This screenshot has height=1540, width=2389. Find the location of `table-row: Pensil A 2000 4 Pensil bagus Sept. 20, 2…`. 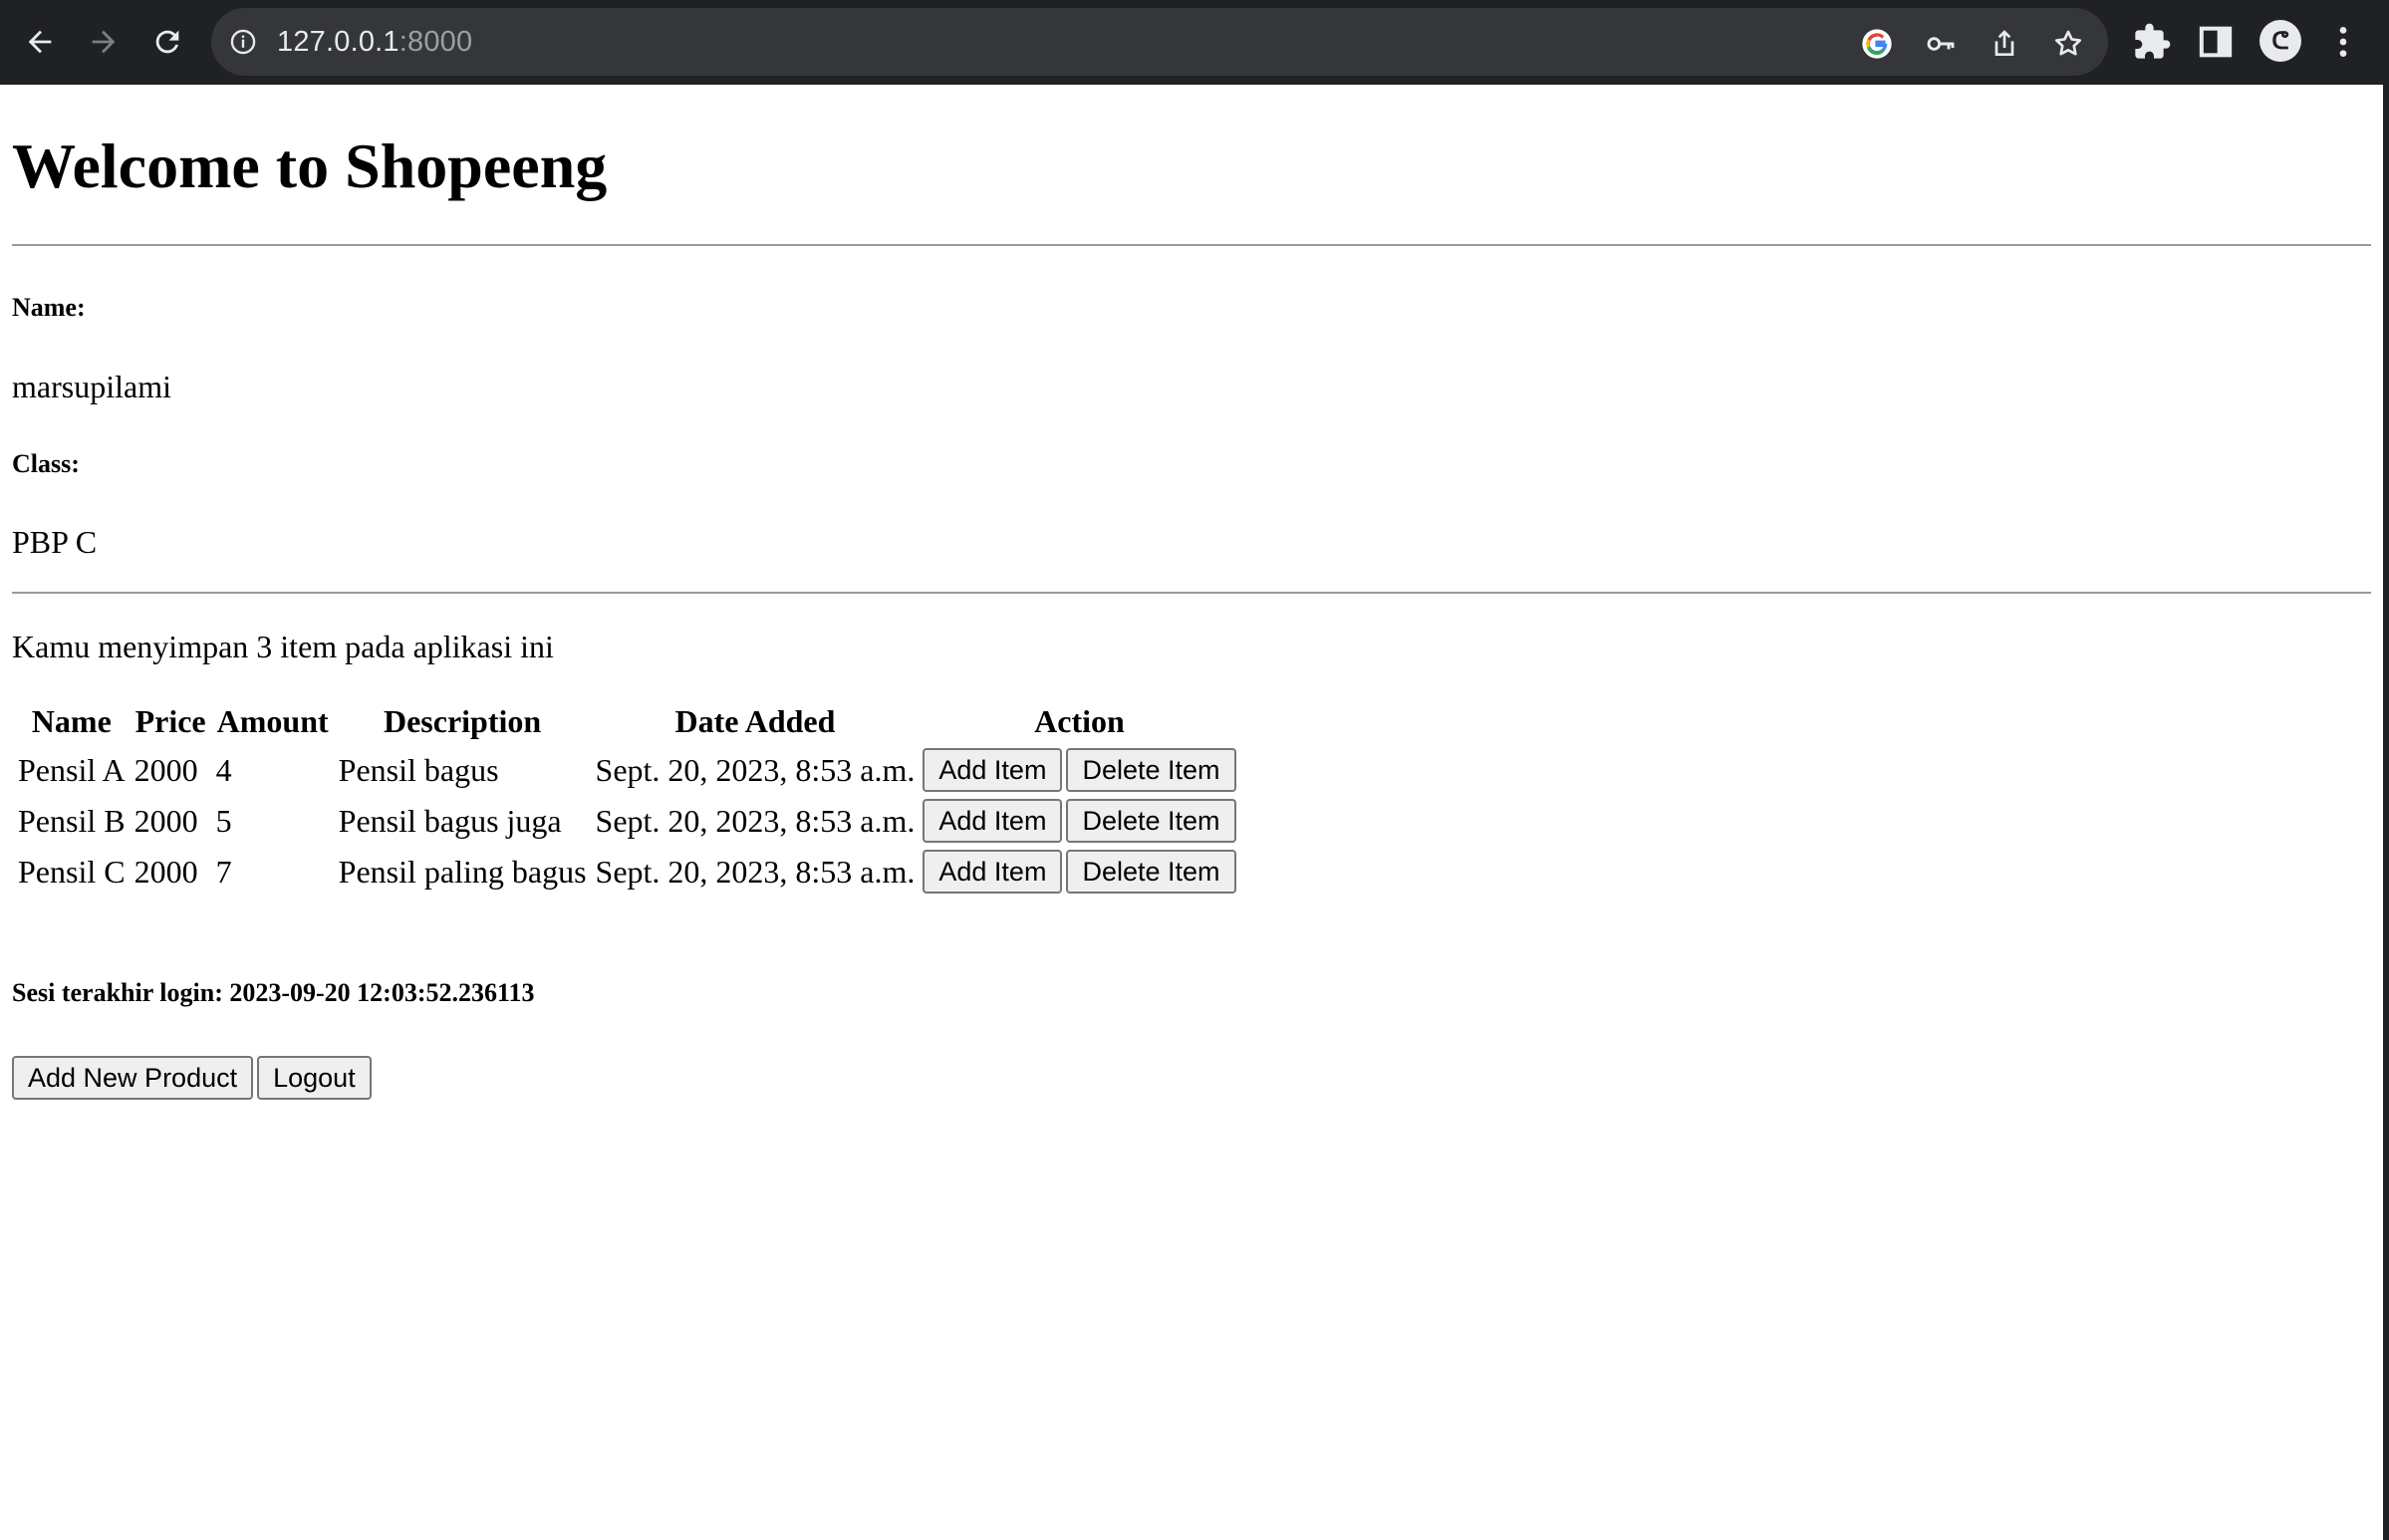

table-row: Pensil A 2000 4 Pensil bagus Sept. 20, 2… is located at coordinates (626, 770).